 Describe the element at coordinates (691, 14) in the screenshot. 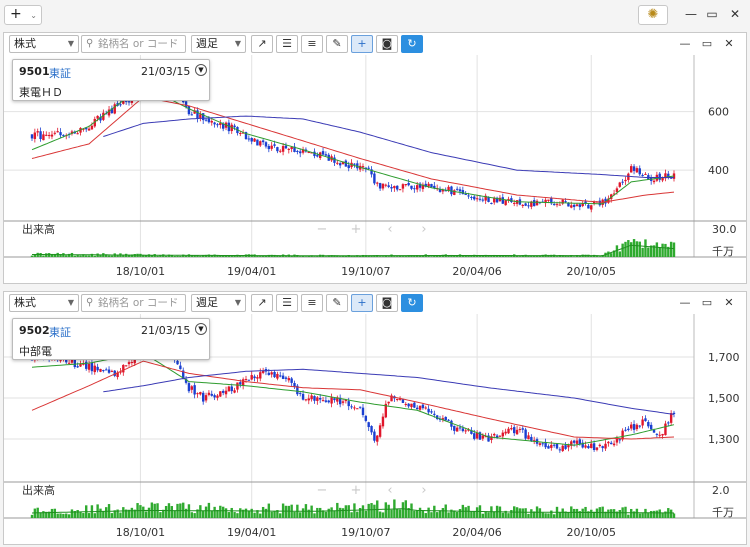

I see `window-minimize-button: —` at that location.